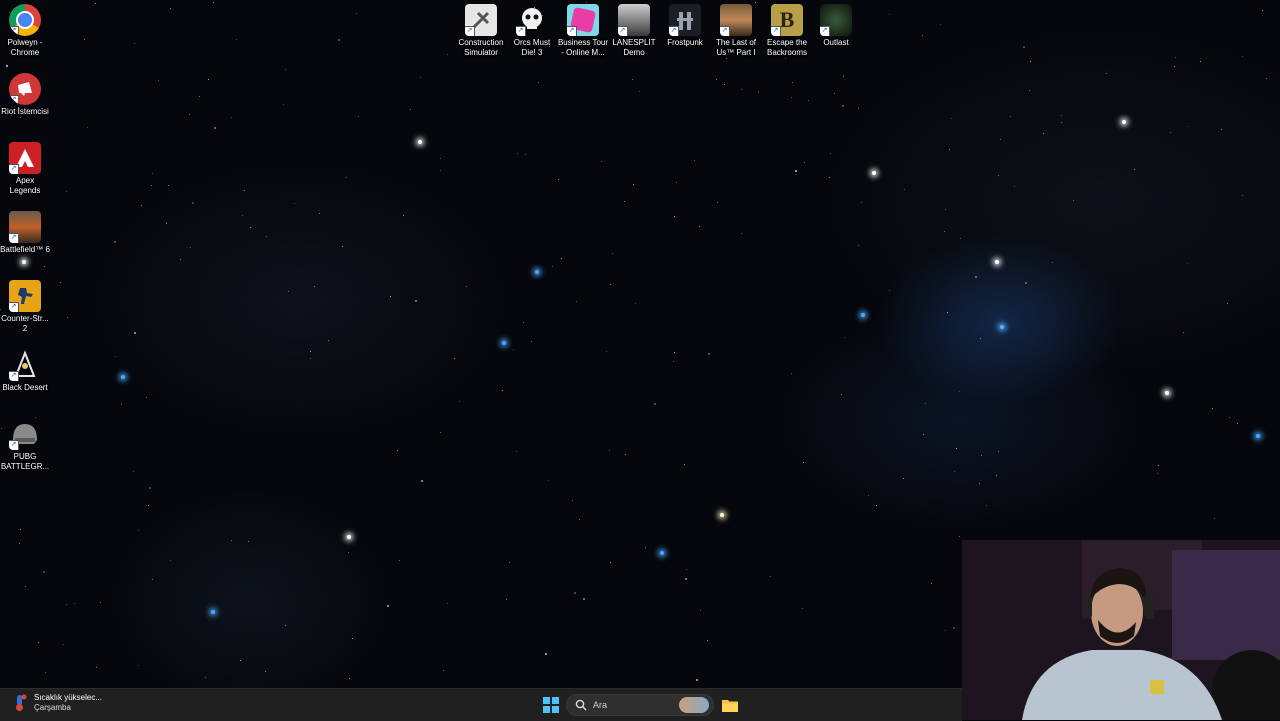  What do you see at coordinates (25, 31) in the screenshot?
I see `desktop-icon-chrome: ↗ Polweyn - Chrome` at bounding box center [25, 31].